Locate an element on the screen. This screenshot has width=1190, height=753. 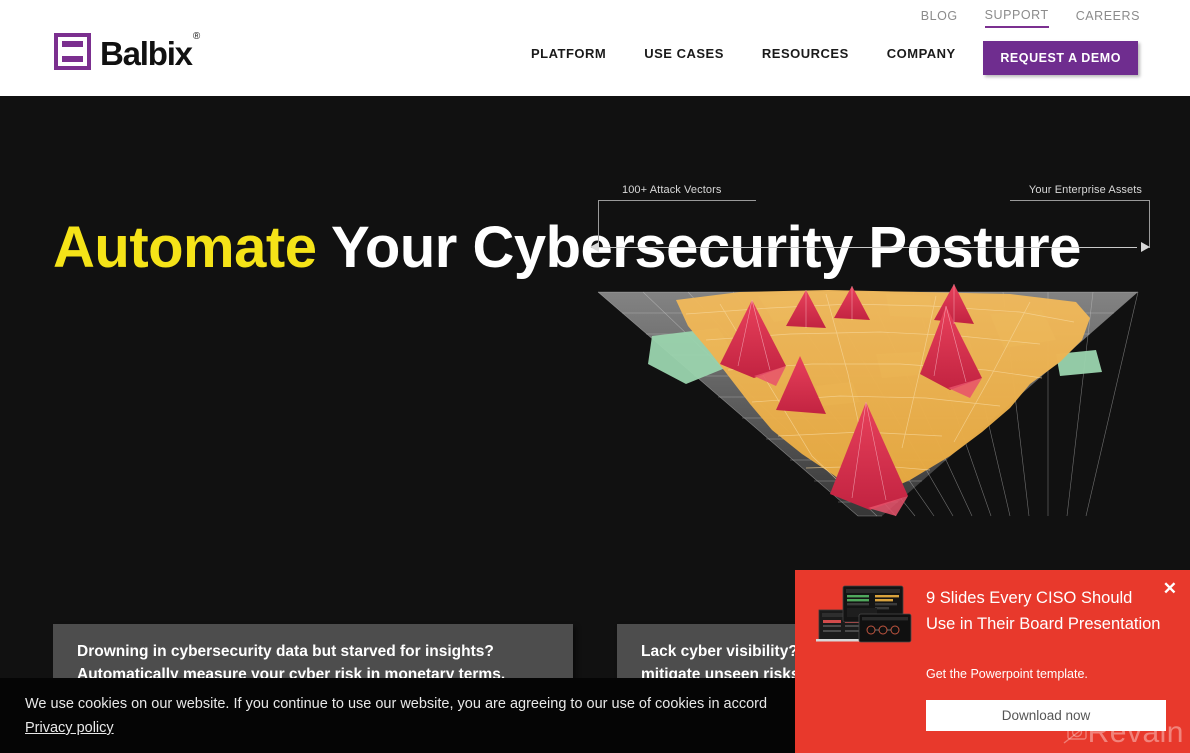
promo-subtitle: Get the Powerpoint template. is located at coordinates (1007, 674).